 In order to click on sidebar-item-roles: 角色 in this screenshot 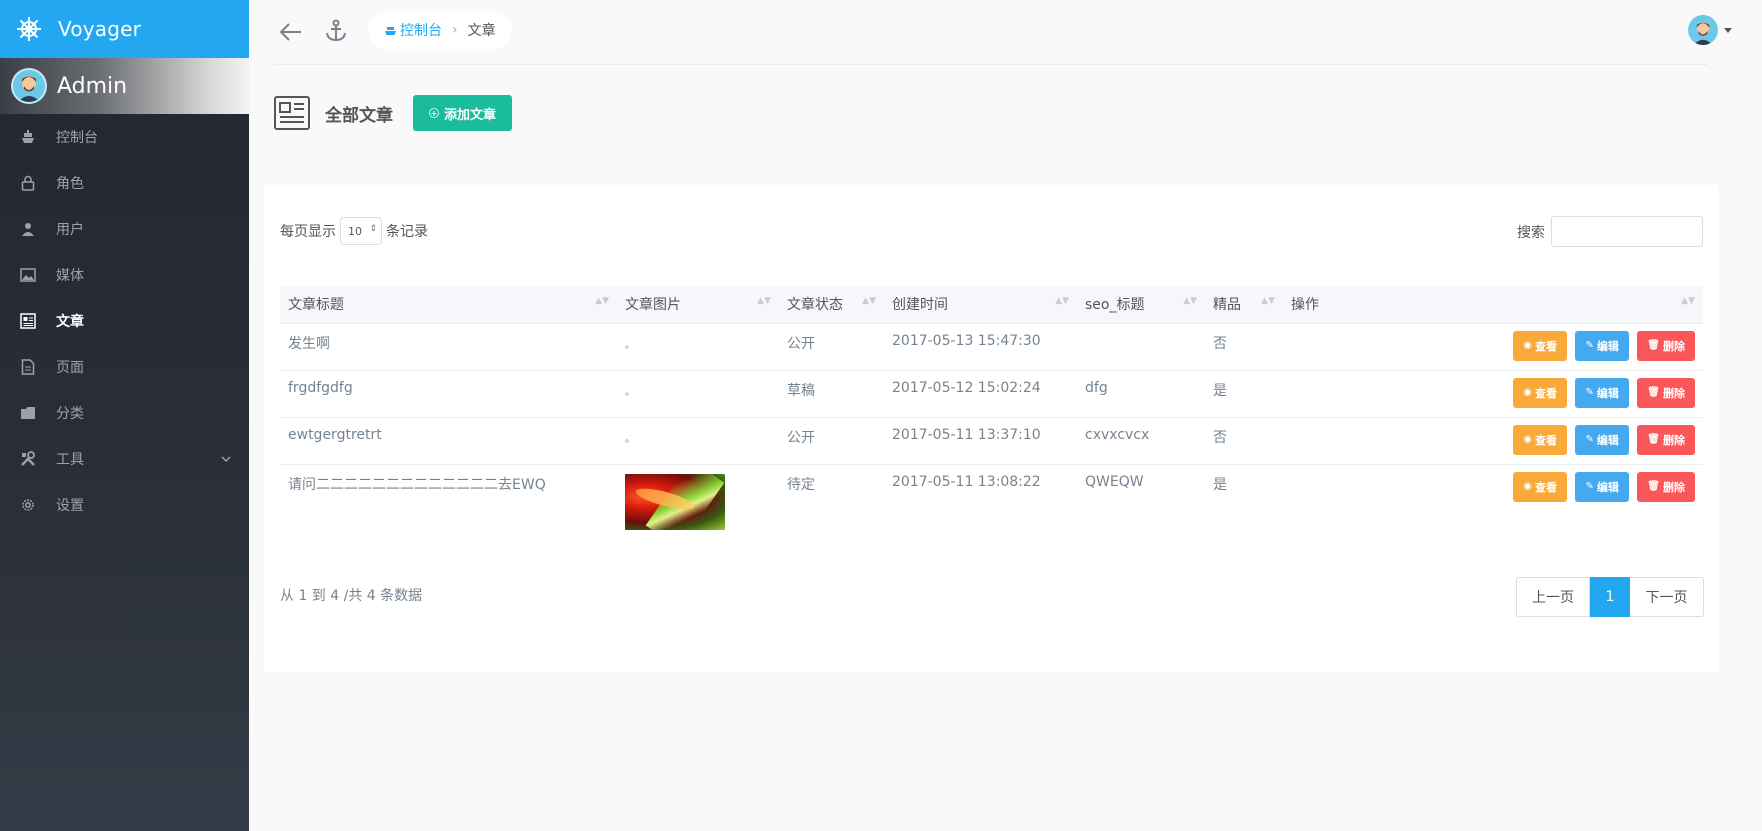, I will do `click(124, 183)`.